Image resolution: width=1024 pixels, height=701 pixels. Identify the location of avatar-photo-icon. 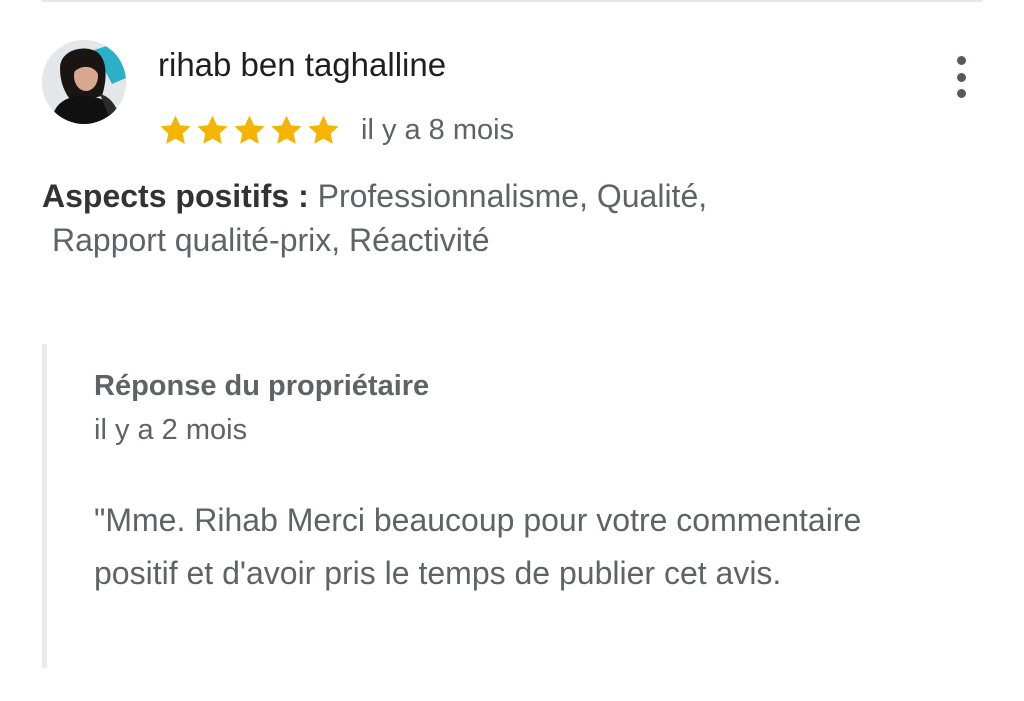
(84, 82).